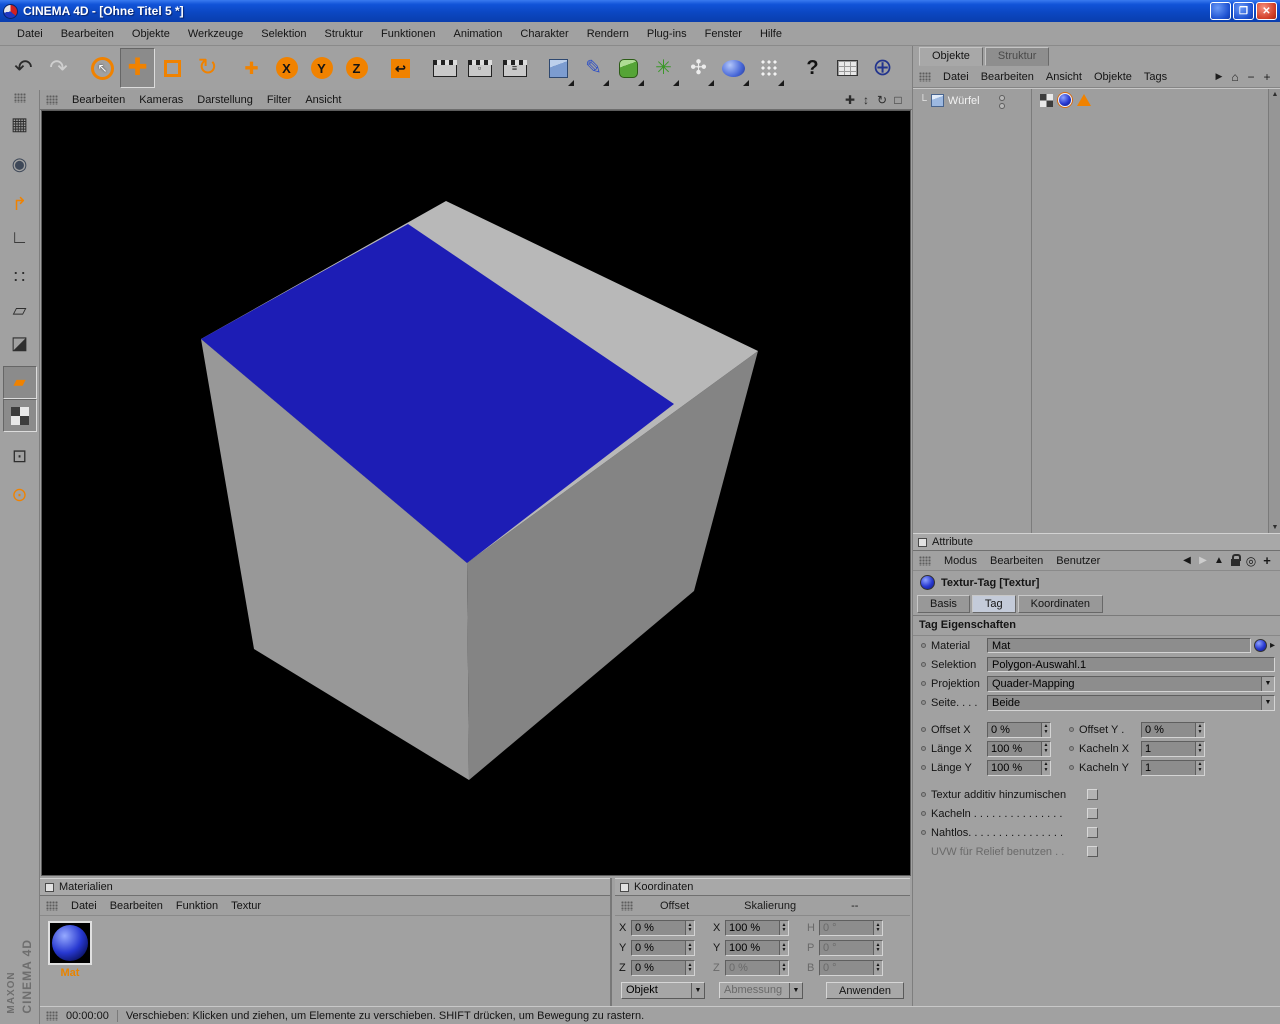  Describe the element at coordinates (768, 68) in the screenshot. I see `add-particle-system-icon` at that location.